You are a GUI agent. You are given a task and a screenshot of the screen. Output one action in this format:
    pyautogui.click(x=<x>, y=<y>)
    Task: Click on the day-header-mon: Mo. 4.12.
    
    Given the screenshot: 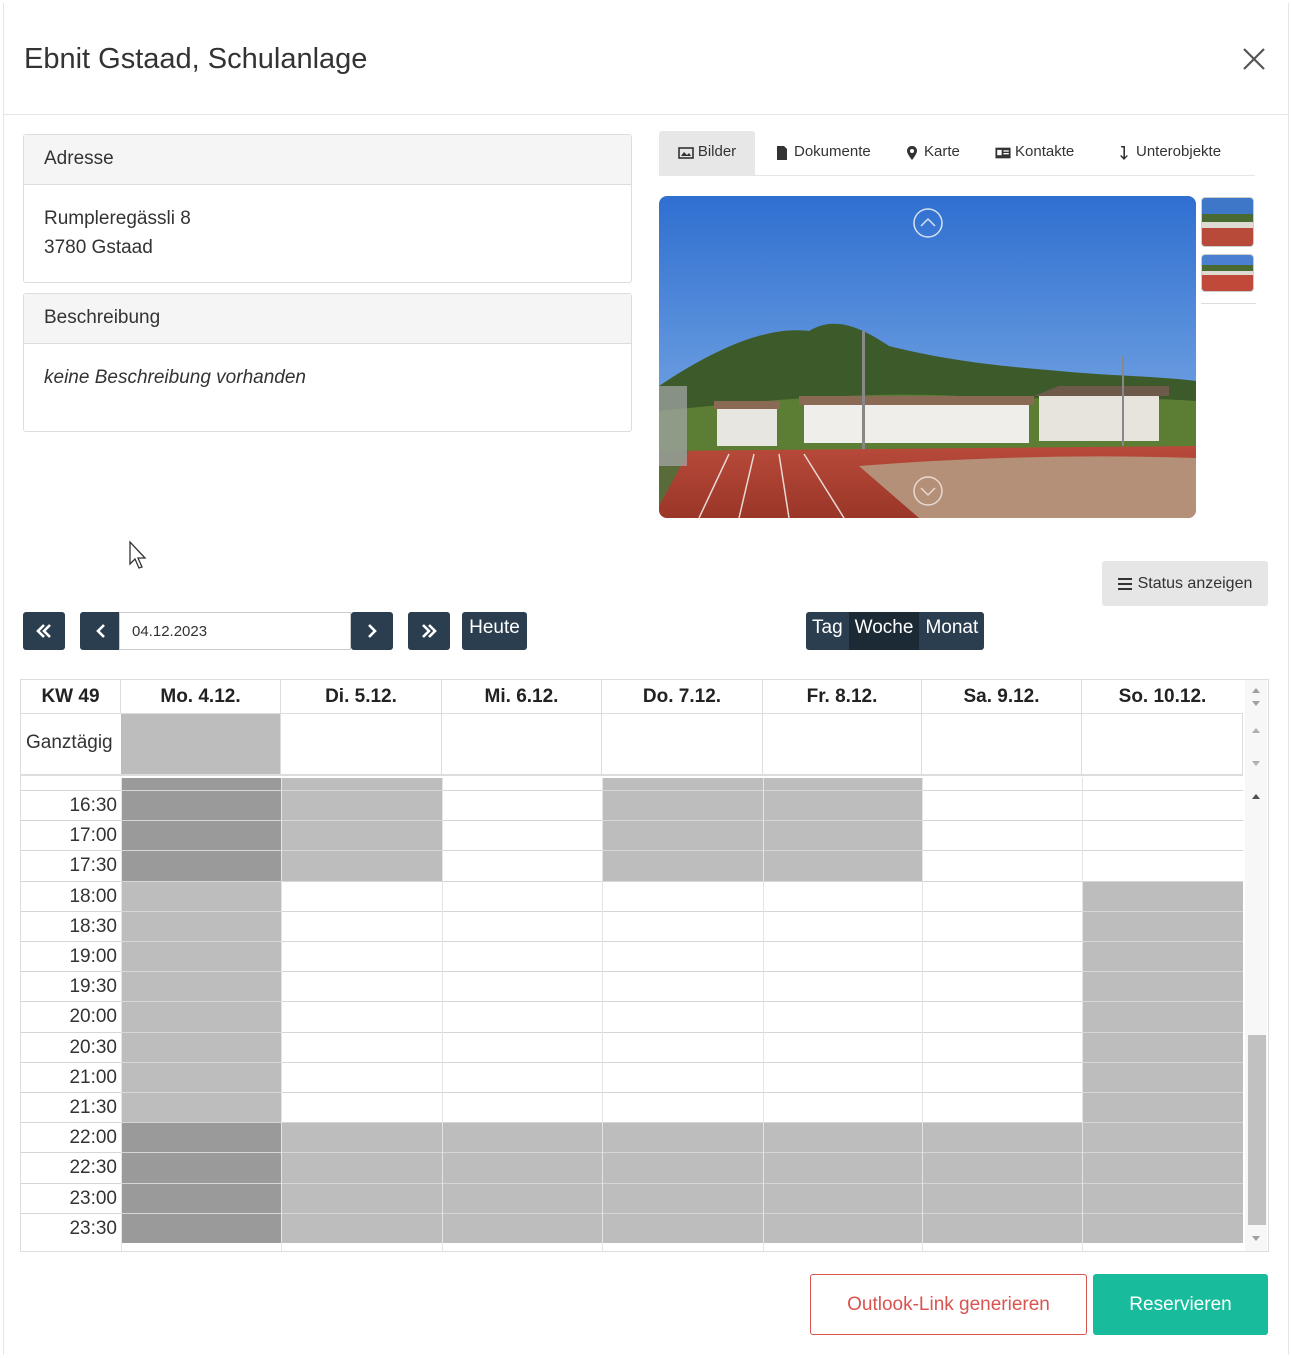 What is the action you would take?
    pyautogui.click(x=201, y=697)
    